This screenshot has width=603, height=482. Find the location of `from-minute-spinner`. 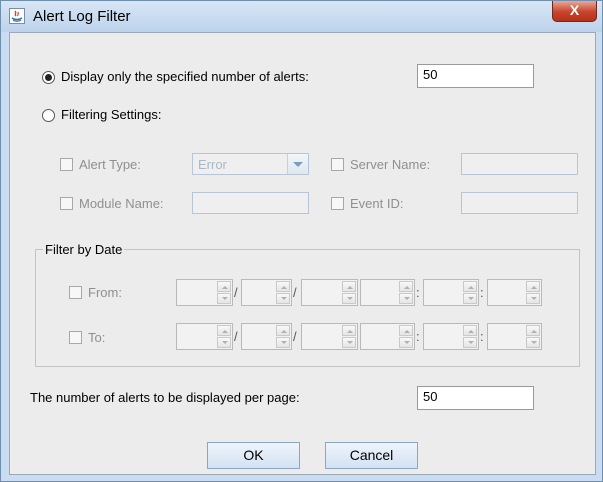

from-minute-spinner is located at coordinates (451, 292).